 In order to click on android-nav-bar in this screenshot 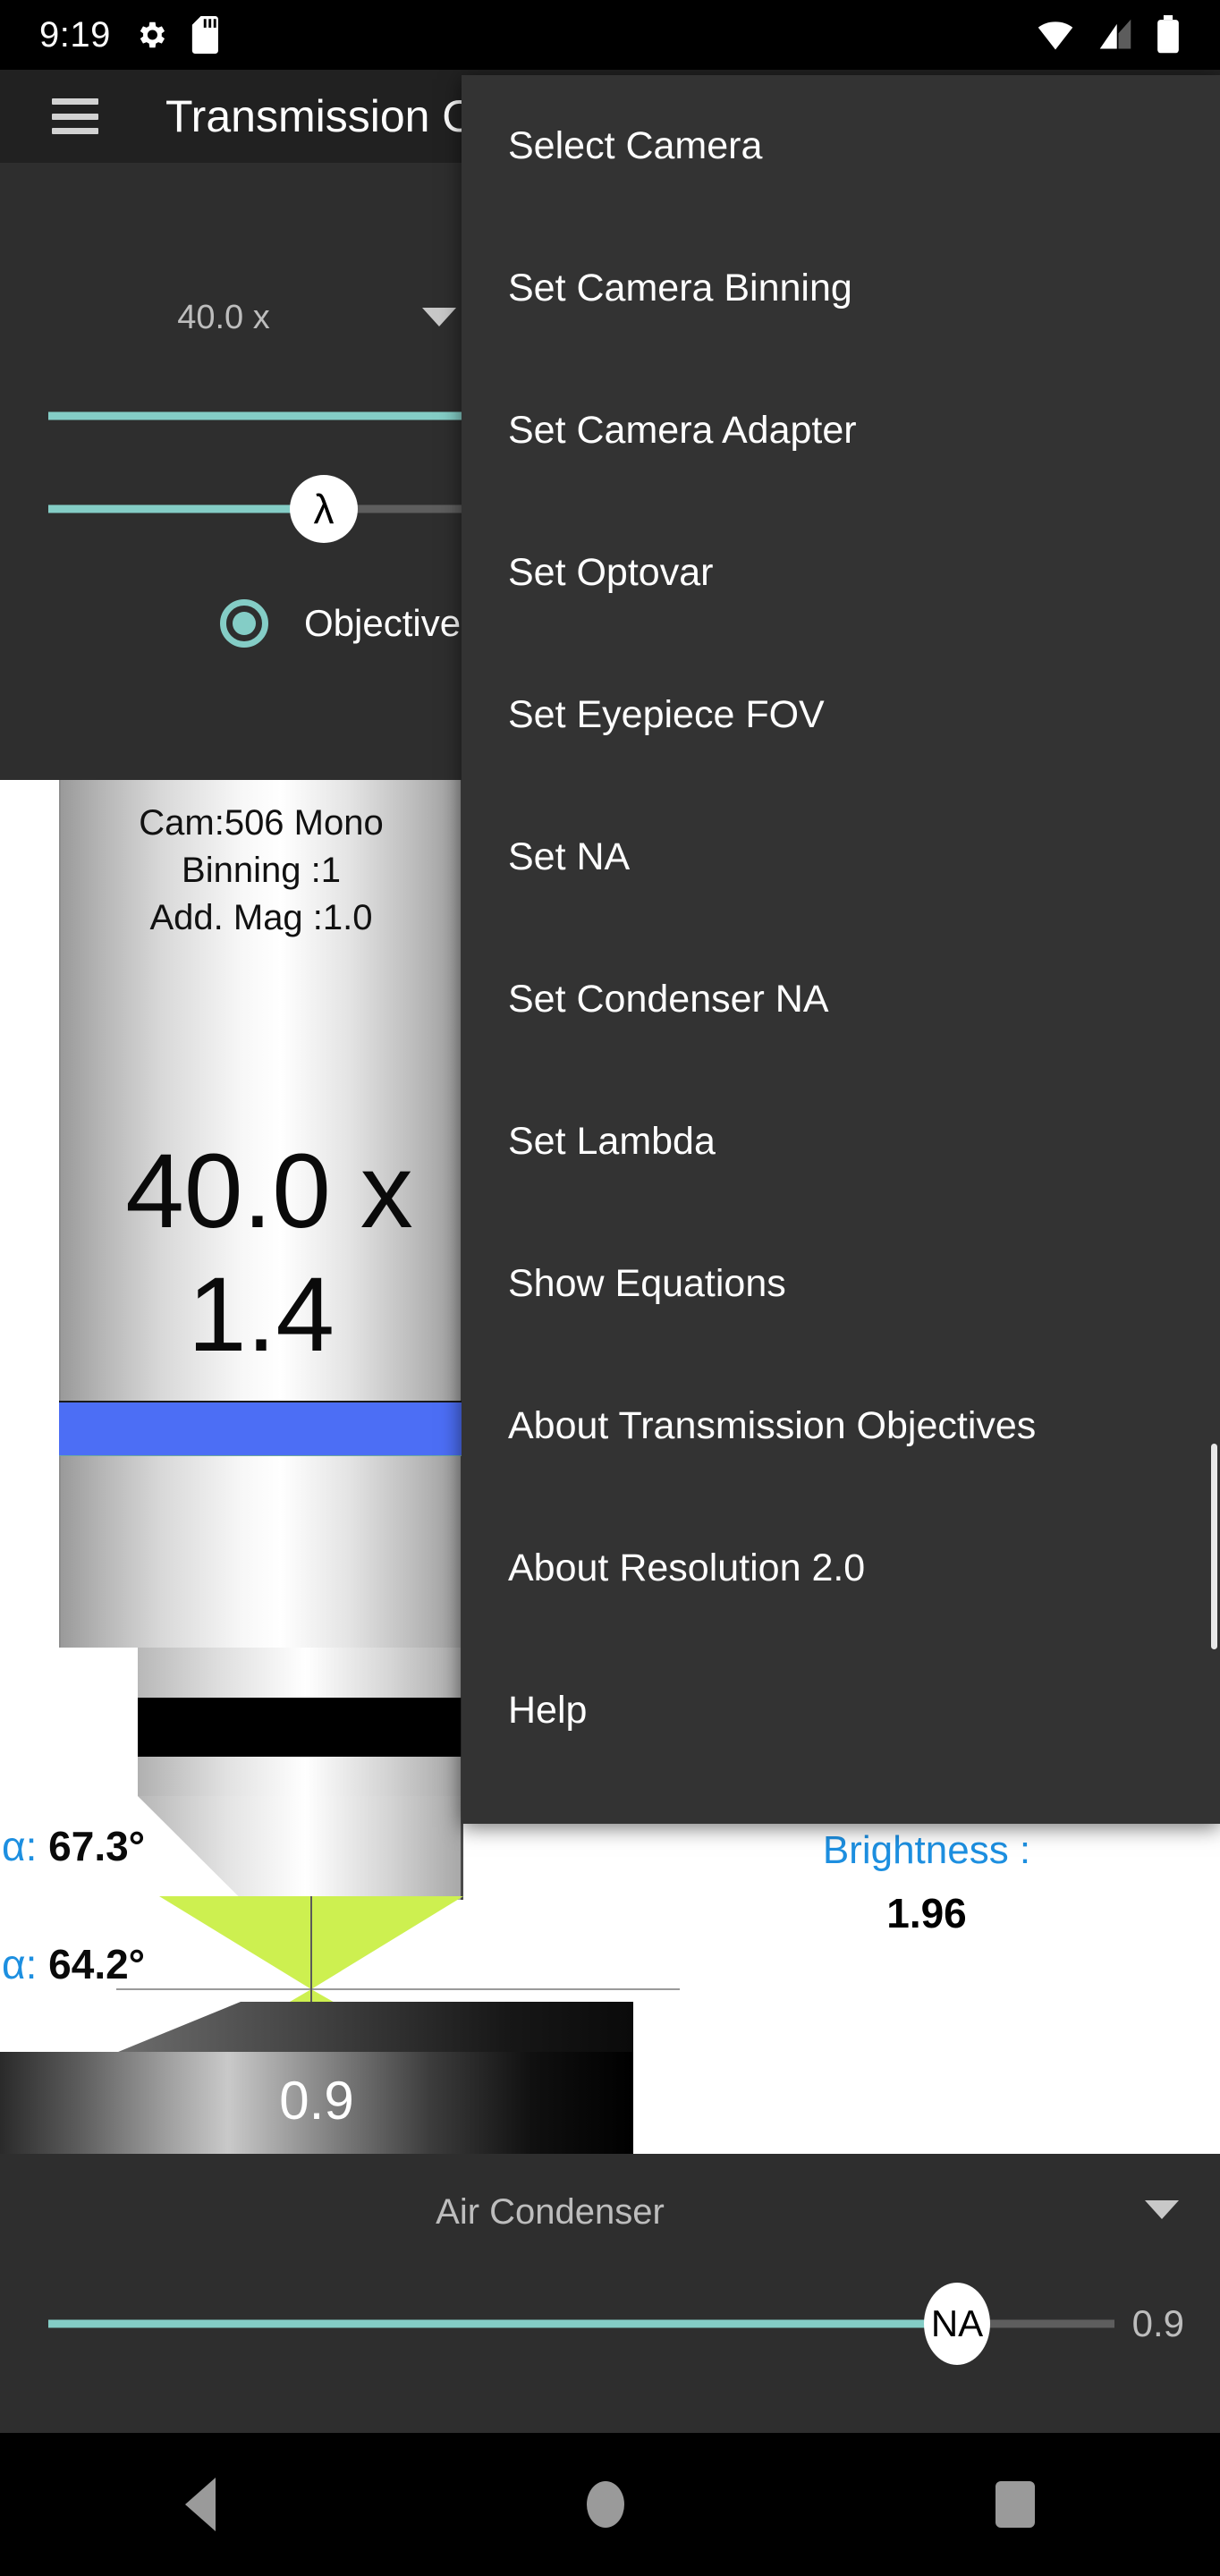, I will do `click(610, 2504)`.